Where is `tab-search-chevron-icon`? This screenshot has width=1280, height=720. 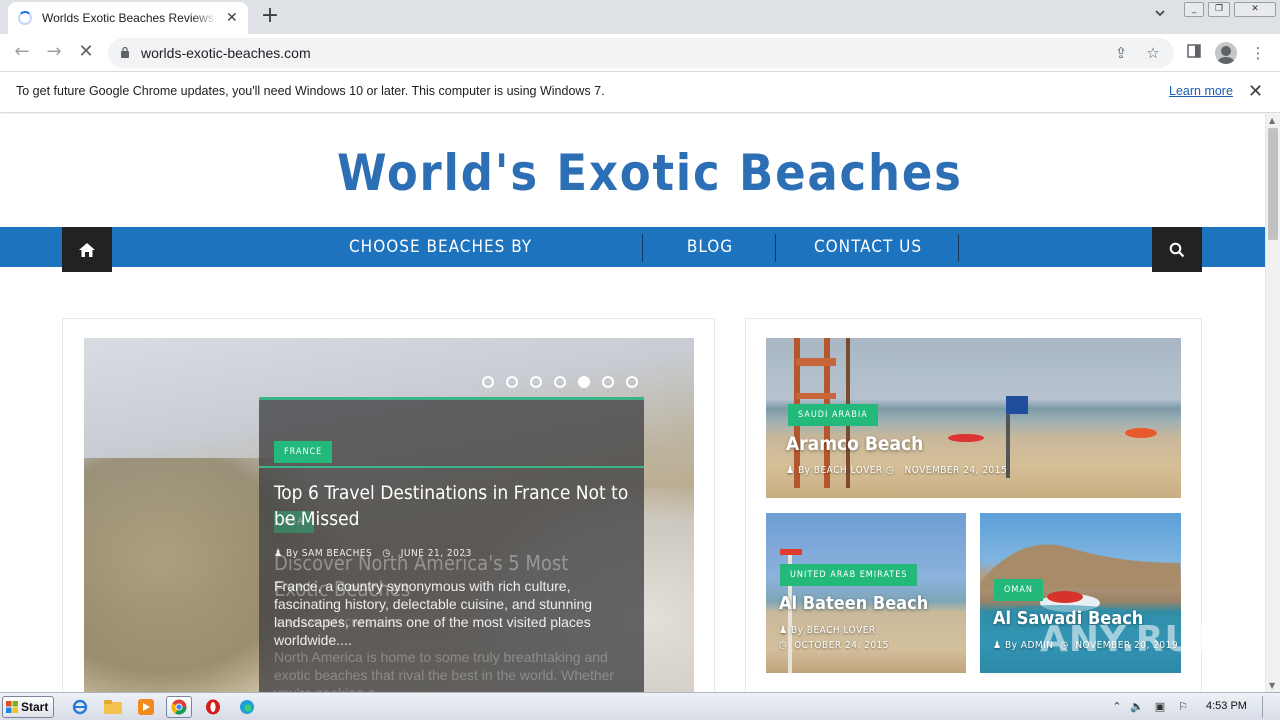 tab-search-chevron-icon is located at coordinates (1160, 17).